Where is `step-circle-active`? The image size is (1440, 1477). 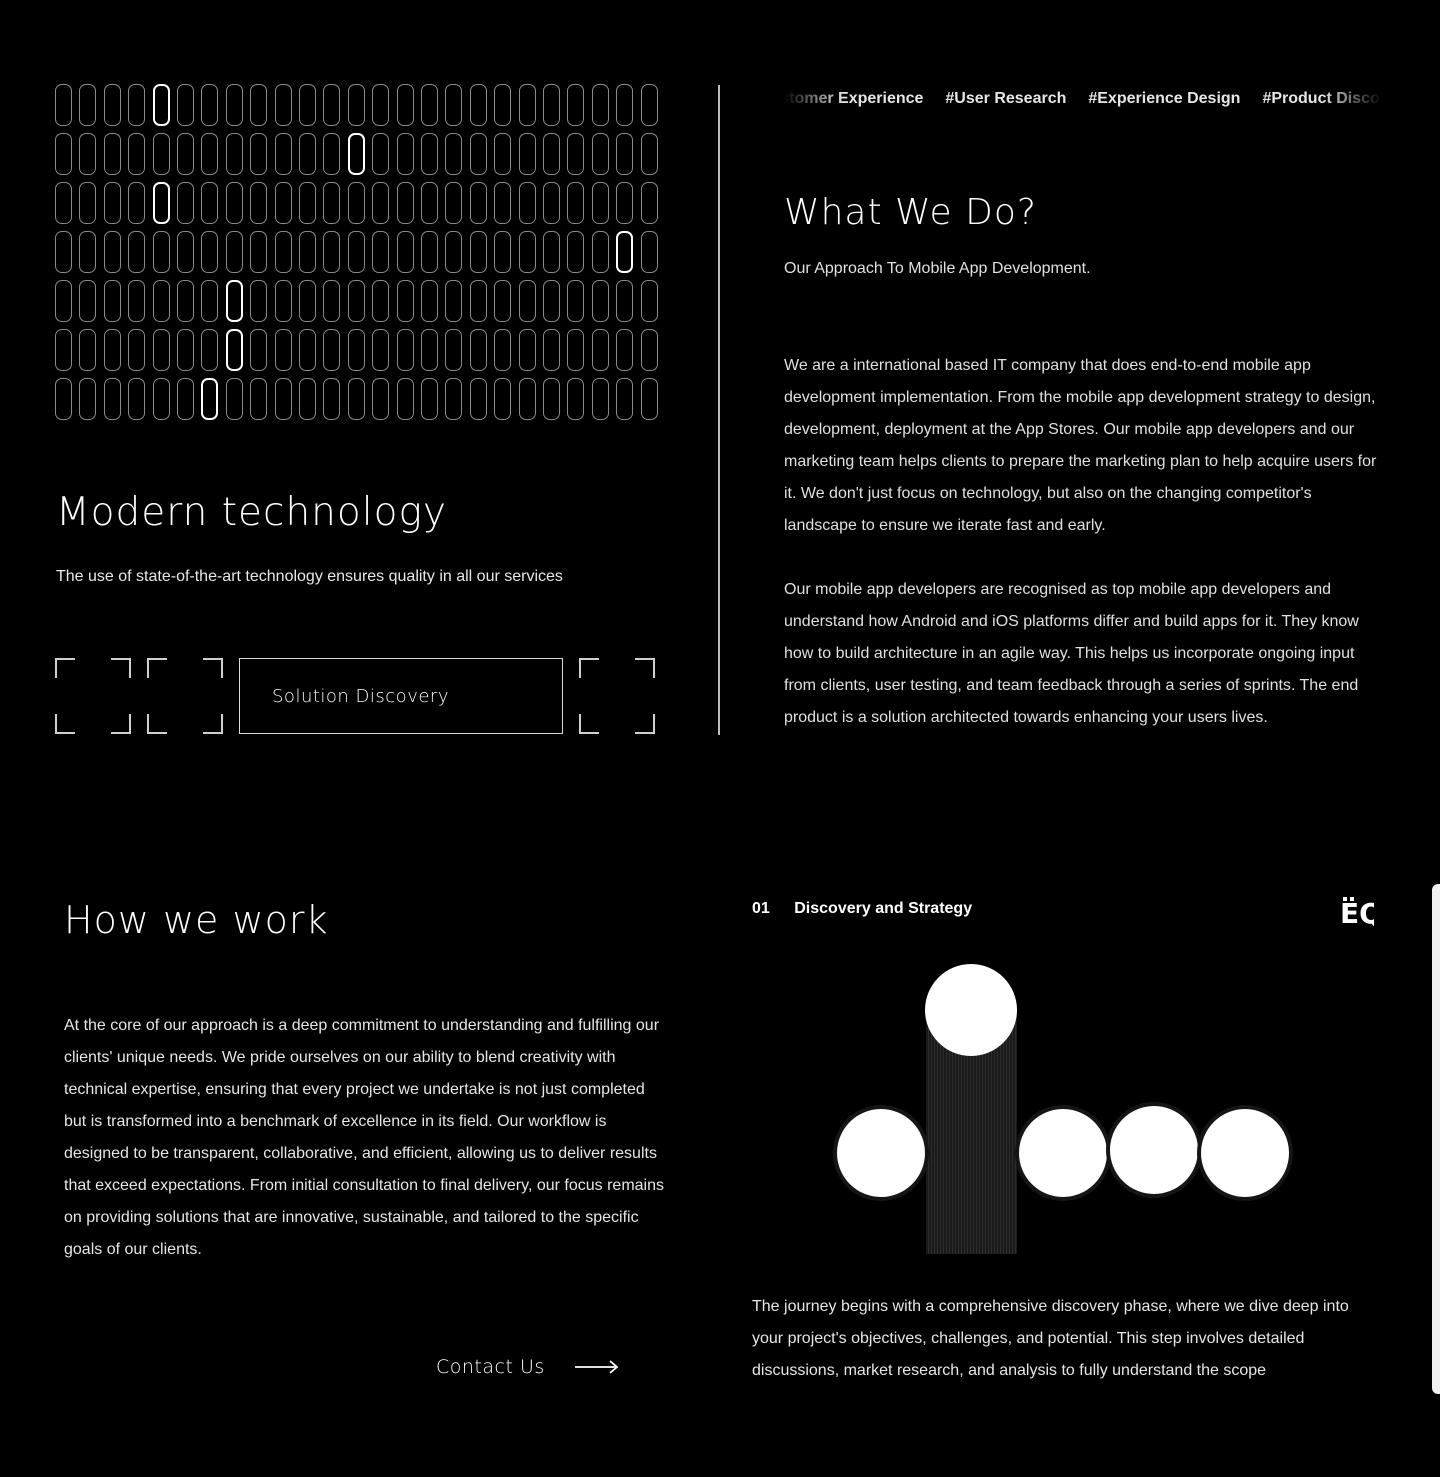 step-circle-active is located at coordinates (971, 1010).